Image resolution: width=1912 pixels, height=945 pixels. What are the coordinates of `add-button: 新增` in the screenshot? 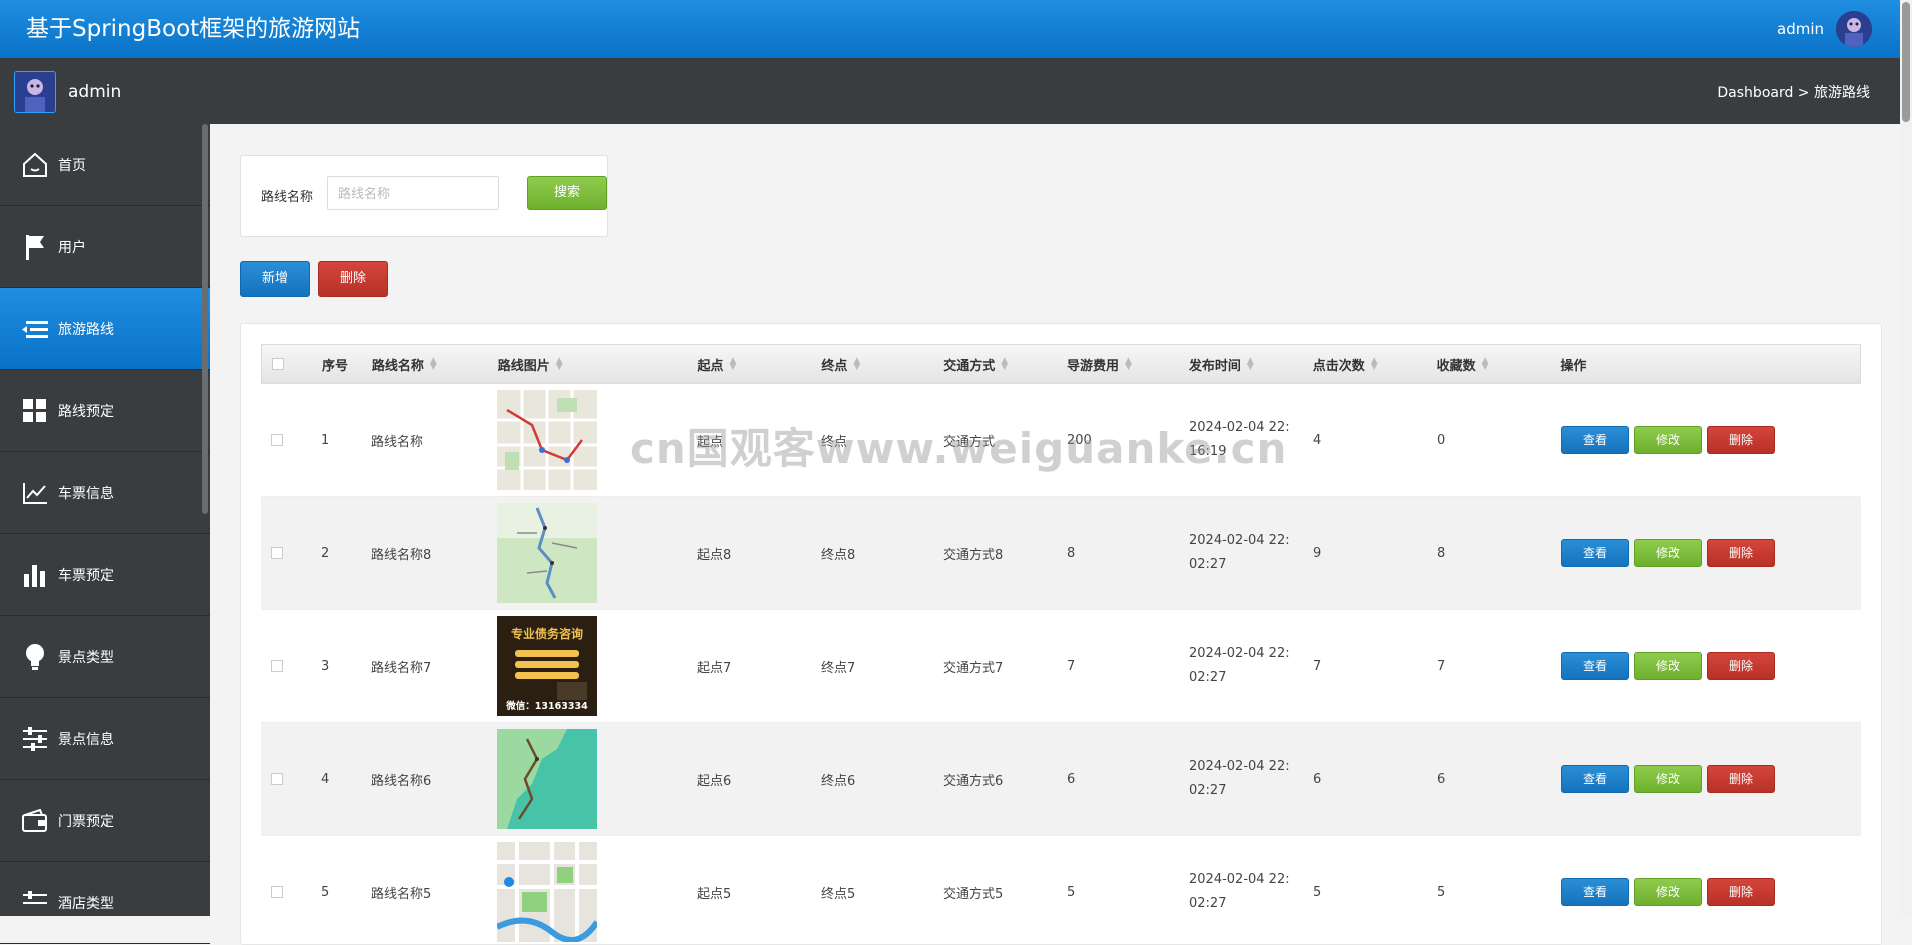 It's located at (275, 279).